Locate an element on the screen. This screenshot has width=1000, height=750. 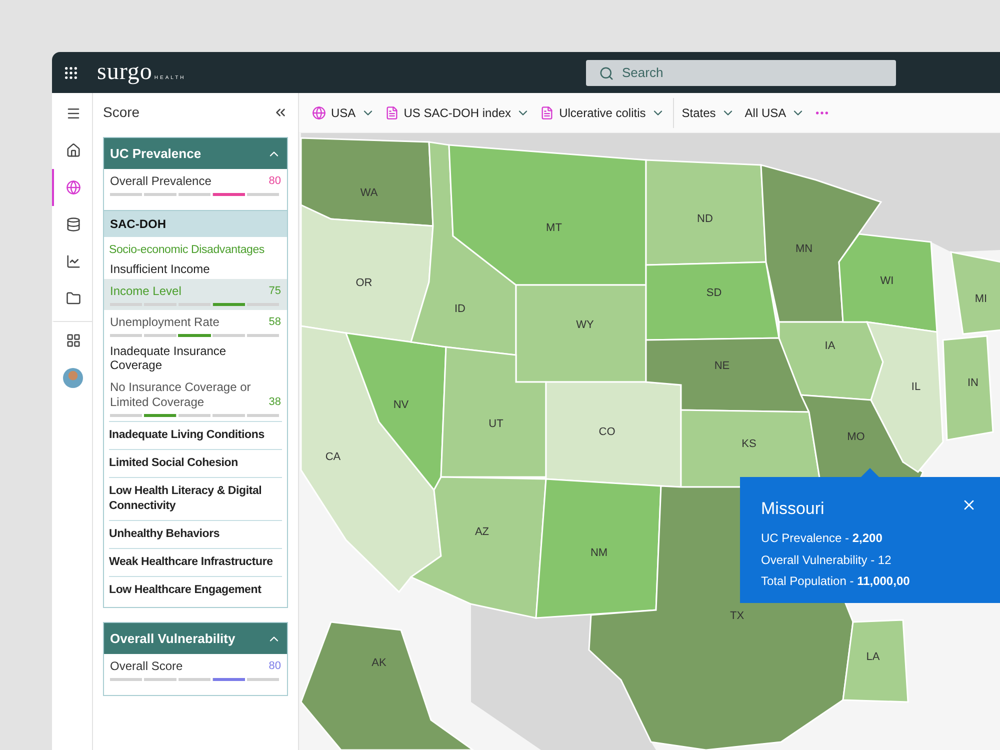
state-label: WY is located at coordinates (585, 325).